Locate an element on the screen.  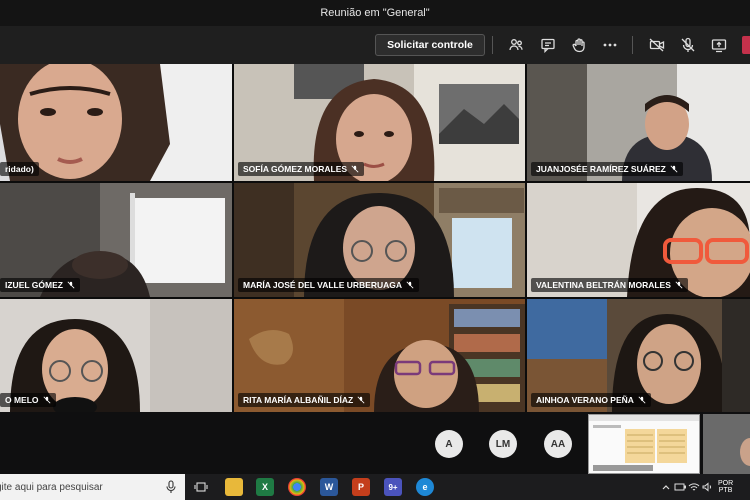
file-explorer-icon is located at coordinates (234, 487).